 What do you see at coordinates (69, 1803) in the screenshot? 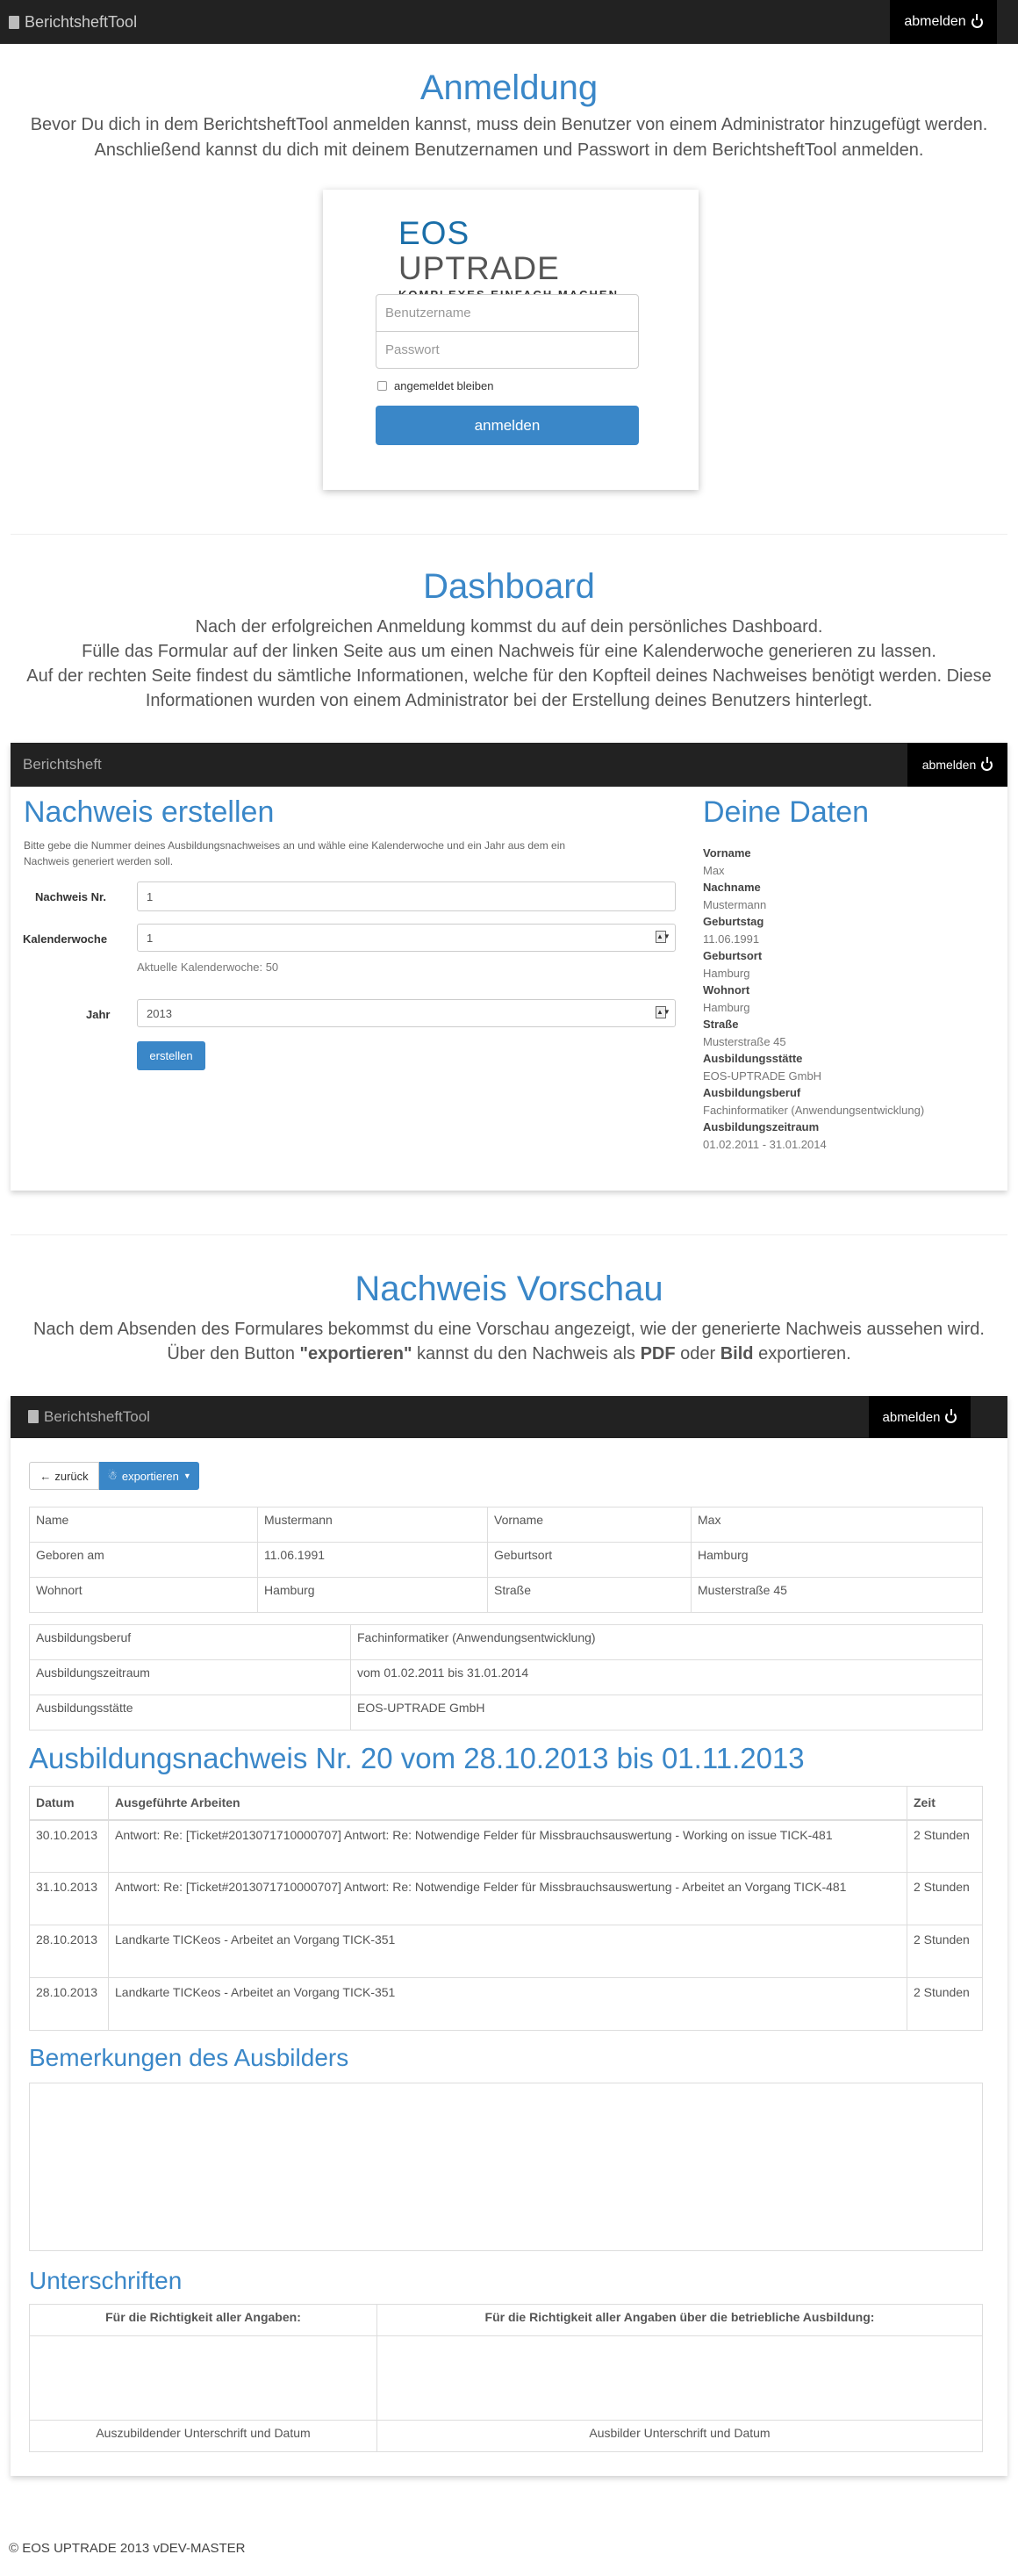
I see `table-header: Datum` at bounding box center [69, 1803].